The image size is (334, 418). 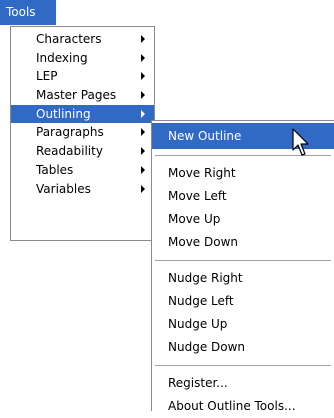 I want to click on menu-item-indexing: Indexing, so click(x=82, y=58).